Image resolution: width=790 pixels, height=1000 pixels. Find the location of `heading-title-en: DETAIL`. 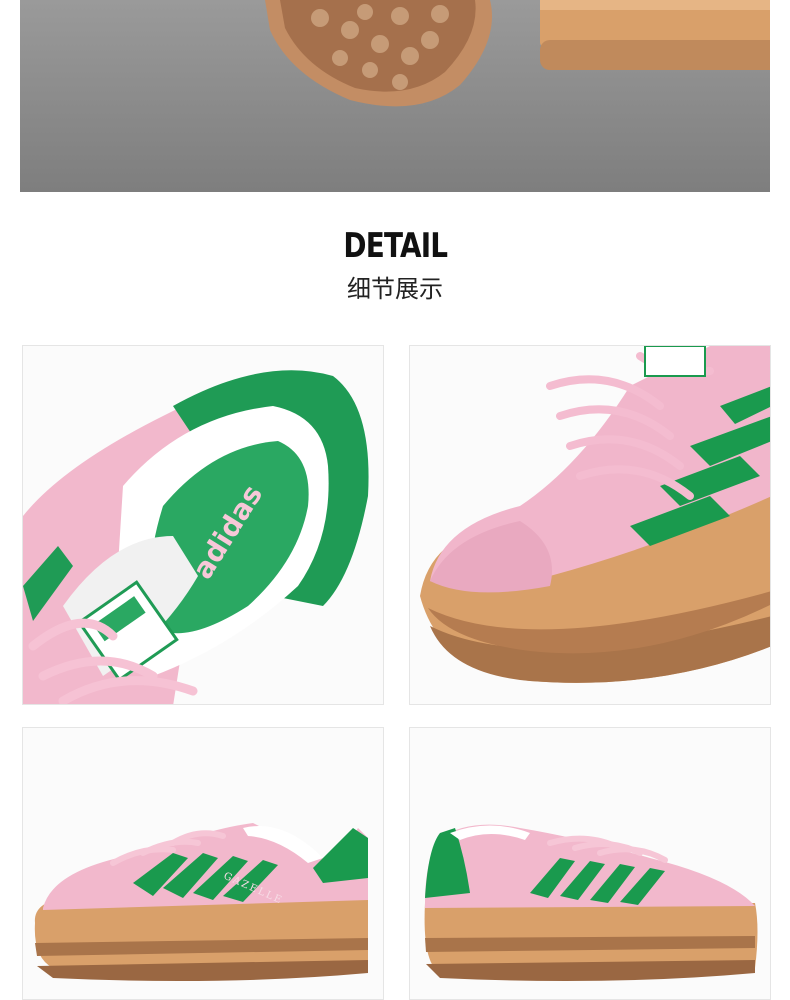

heading-title-en: DETAIL is located at coordinates (395, 246).